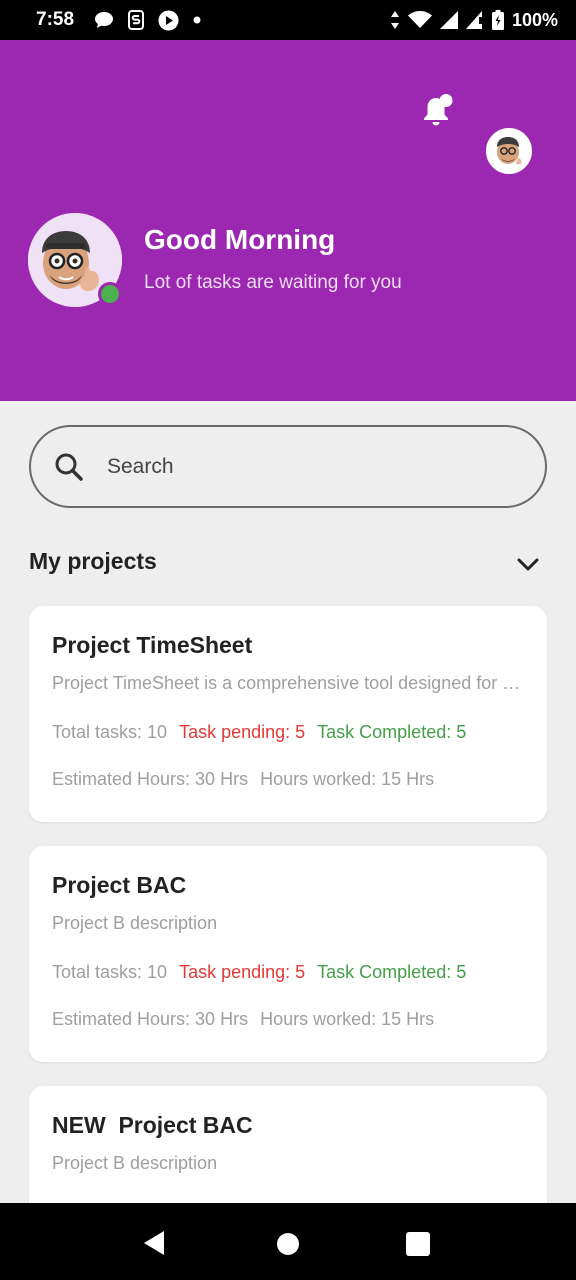 The image size is (576, 1280). I want to click on battery-percentage: 100%, so click(534, 19).